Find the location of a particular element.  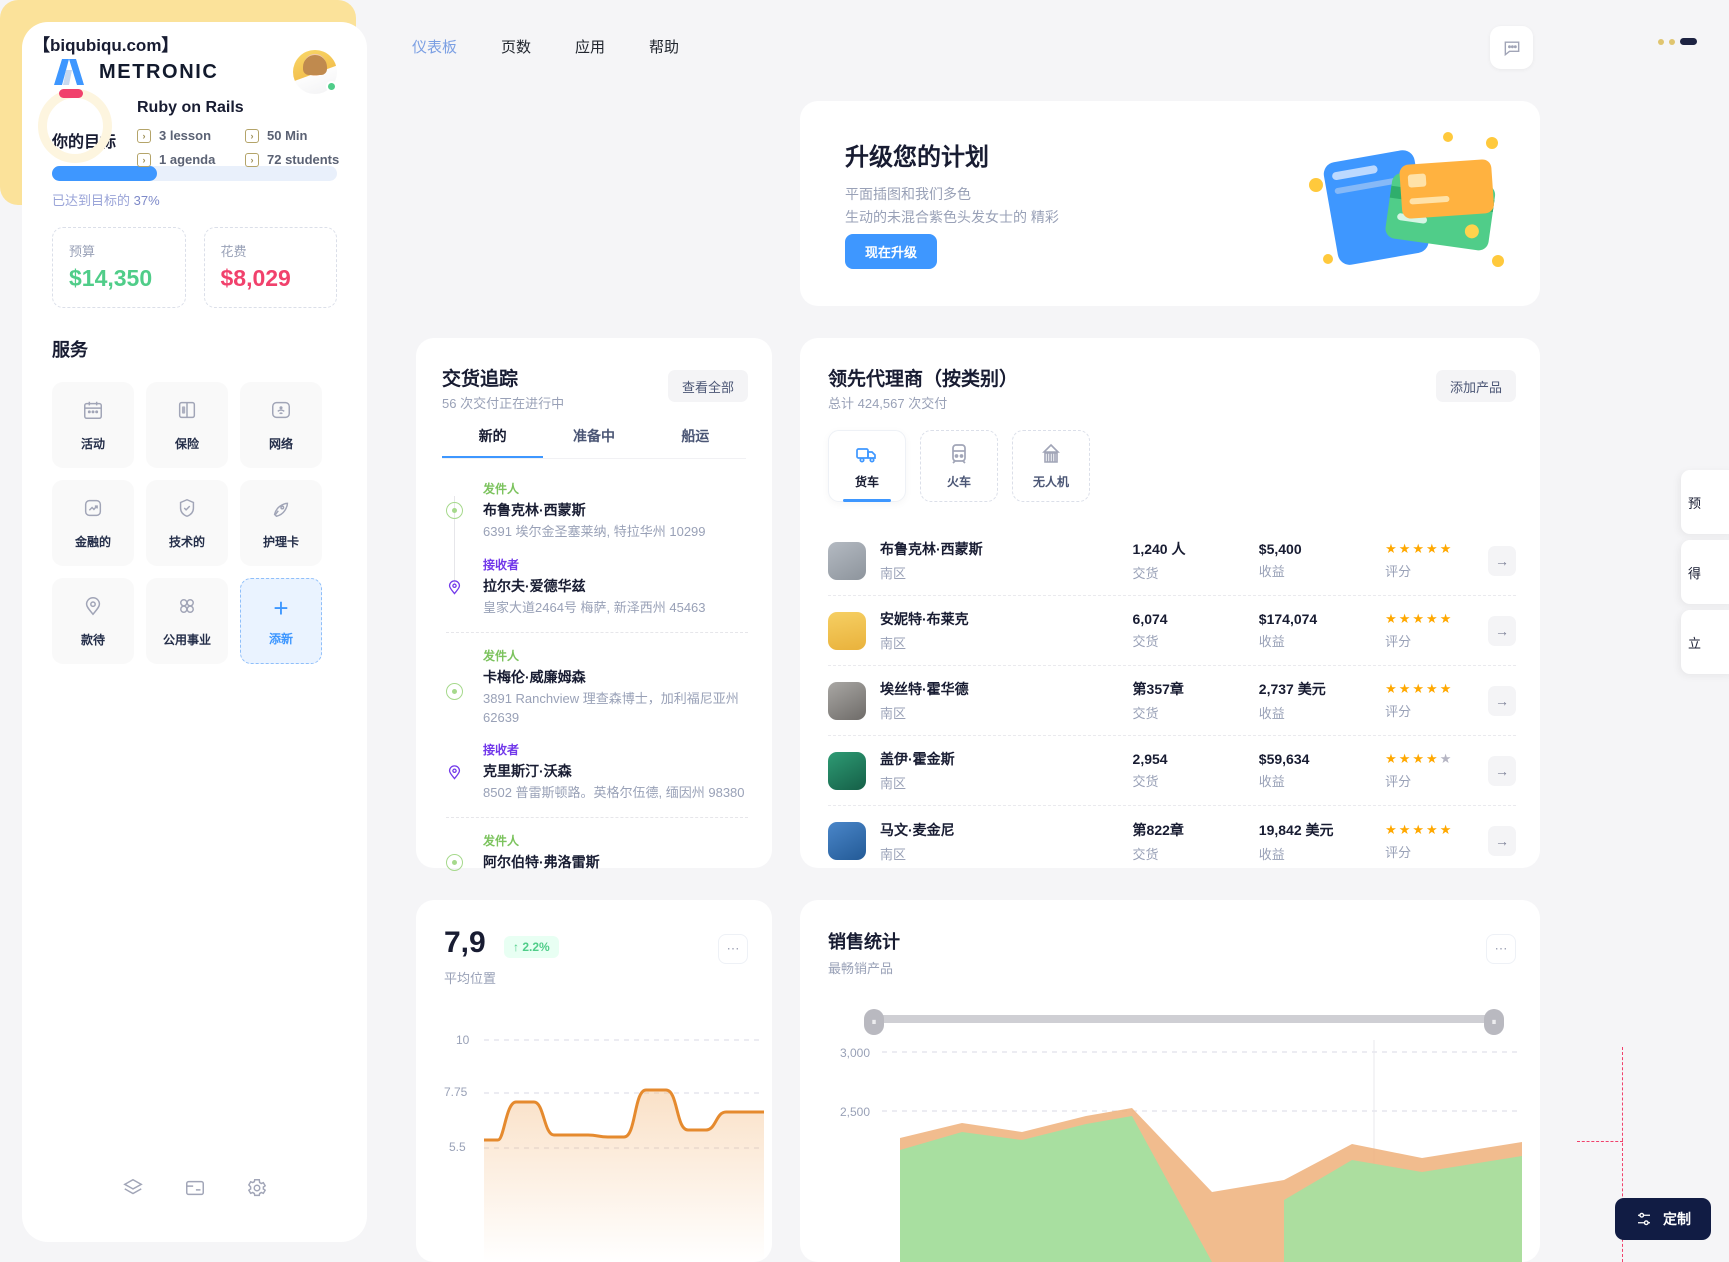

service-item-activity: 活动 is located at coordinates (93, 425).